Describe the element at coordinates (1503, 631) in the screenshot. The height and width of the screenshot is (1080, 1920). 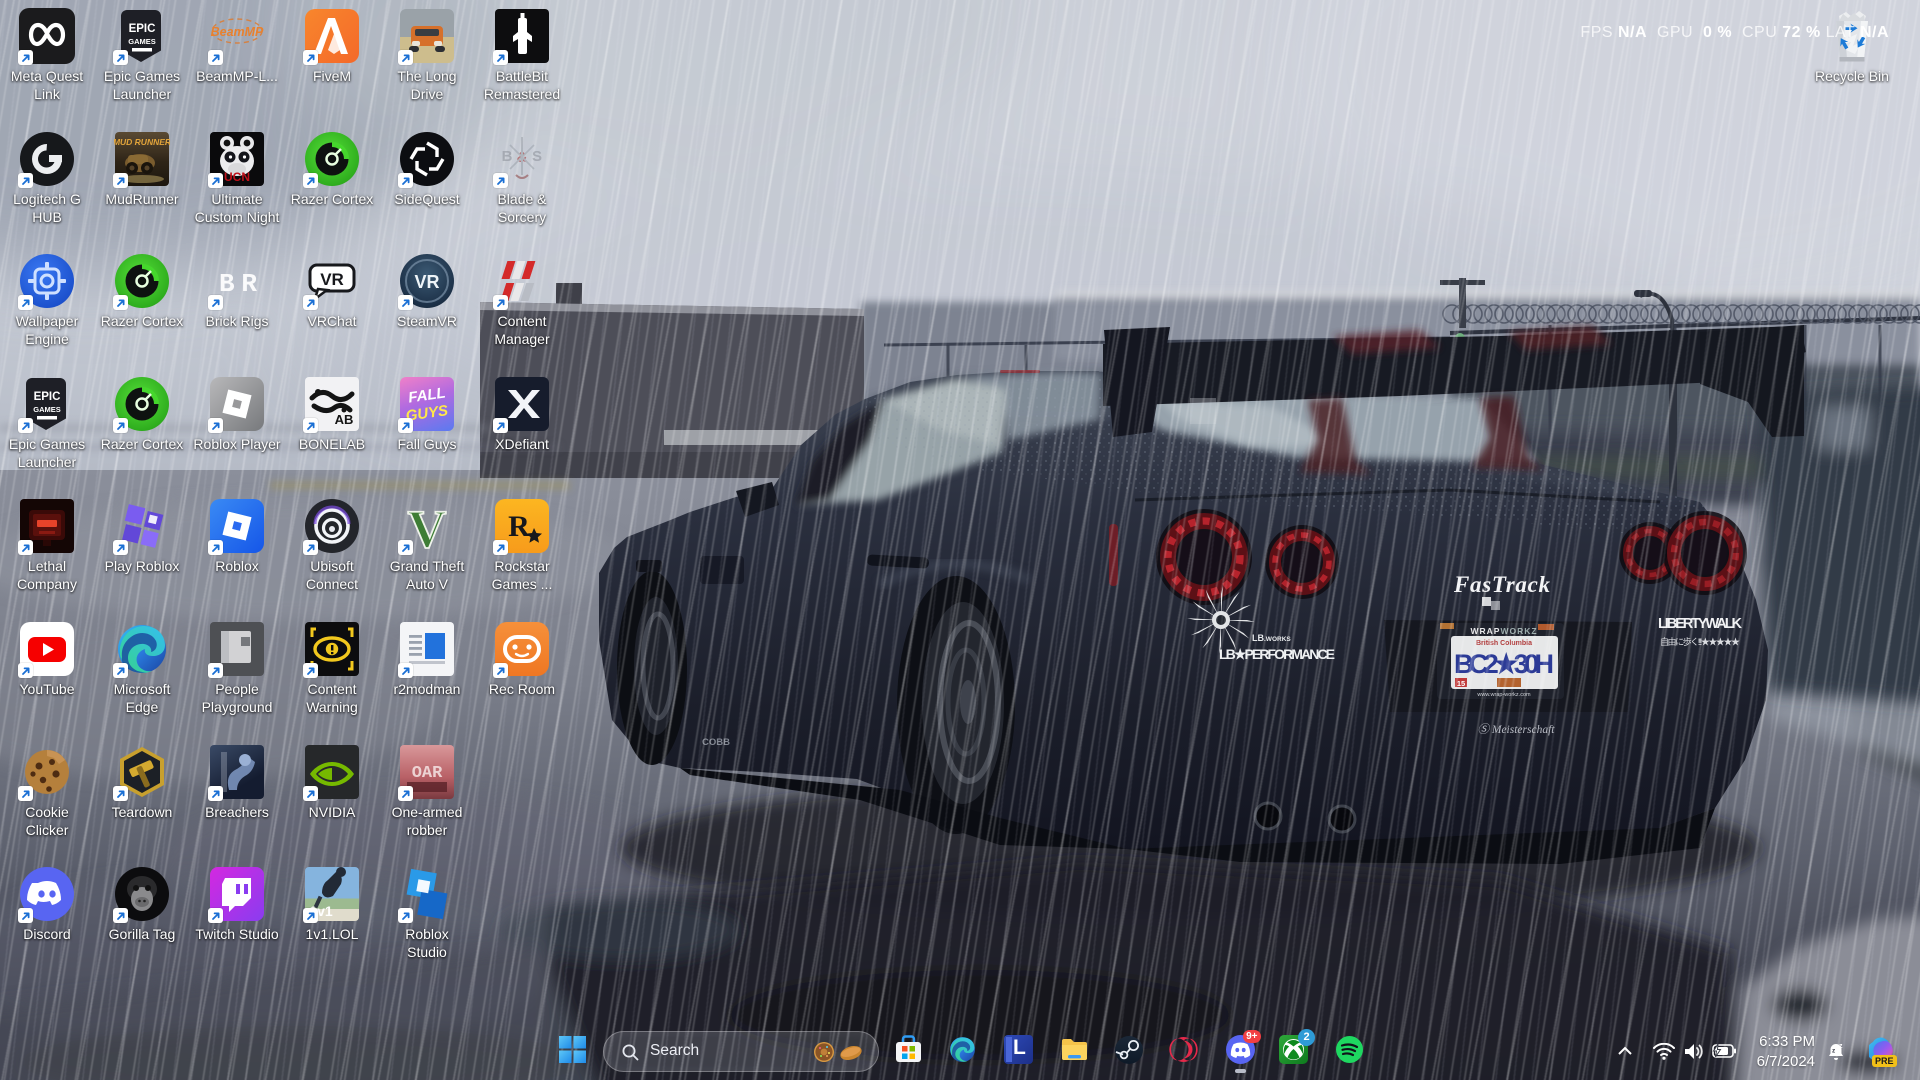
I see `svg-text: WRAPWORKZ` at that location.